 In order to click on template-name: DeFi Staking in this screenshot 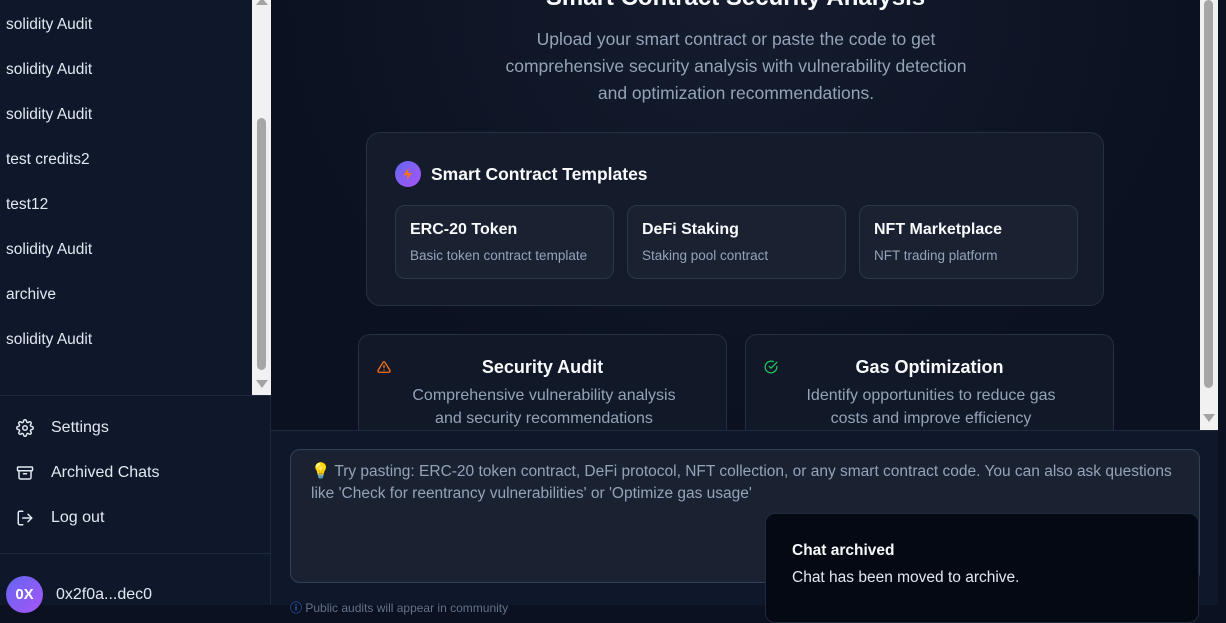, I will do `click(690, 229)`.